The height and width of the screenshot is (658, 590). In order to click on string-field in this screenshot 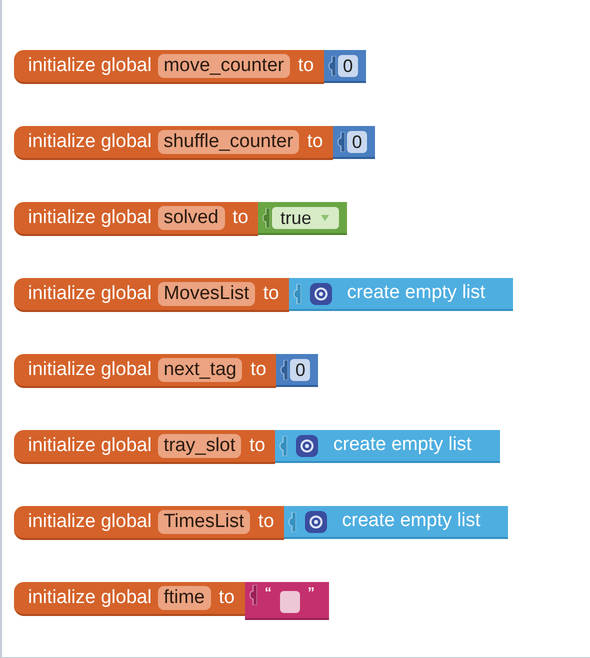, I will do `click(290, 602)`.